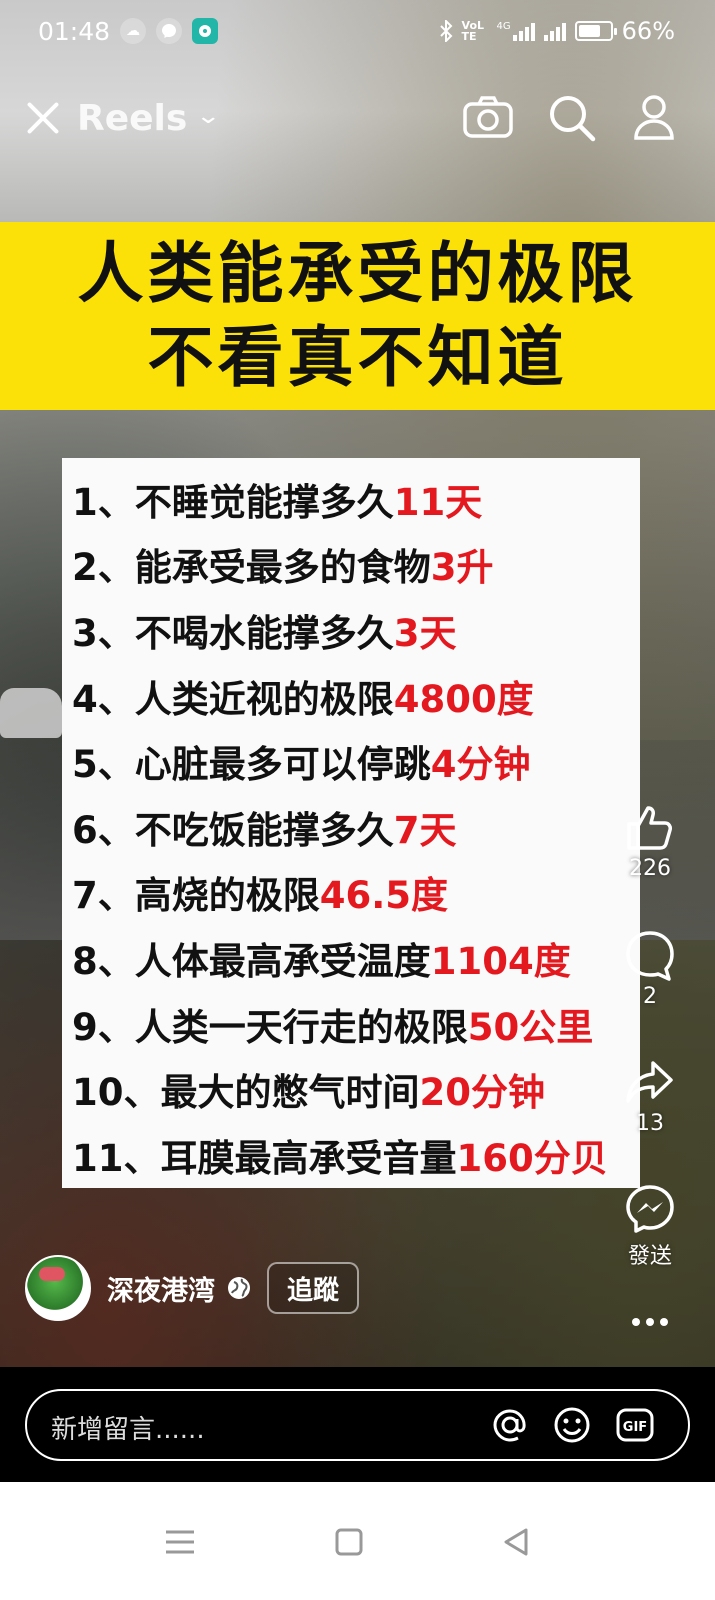 This screenshot has width=715, height=1600. I want to click on like-button: 226, so click(650, 840).